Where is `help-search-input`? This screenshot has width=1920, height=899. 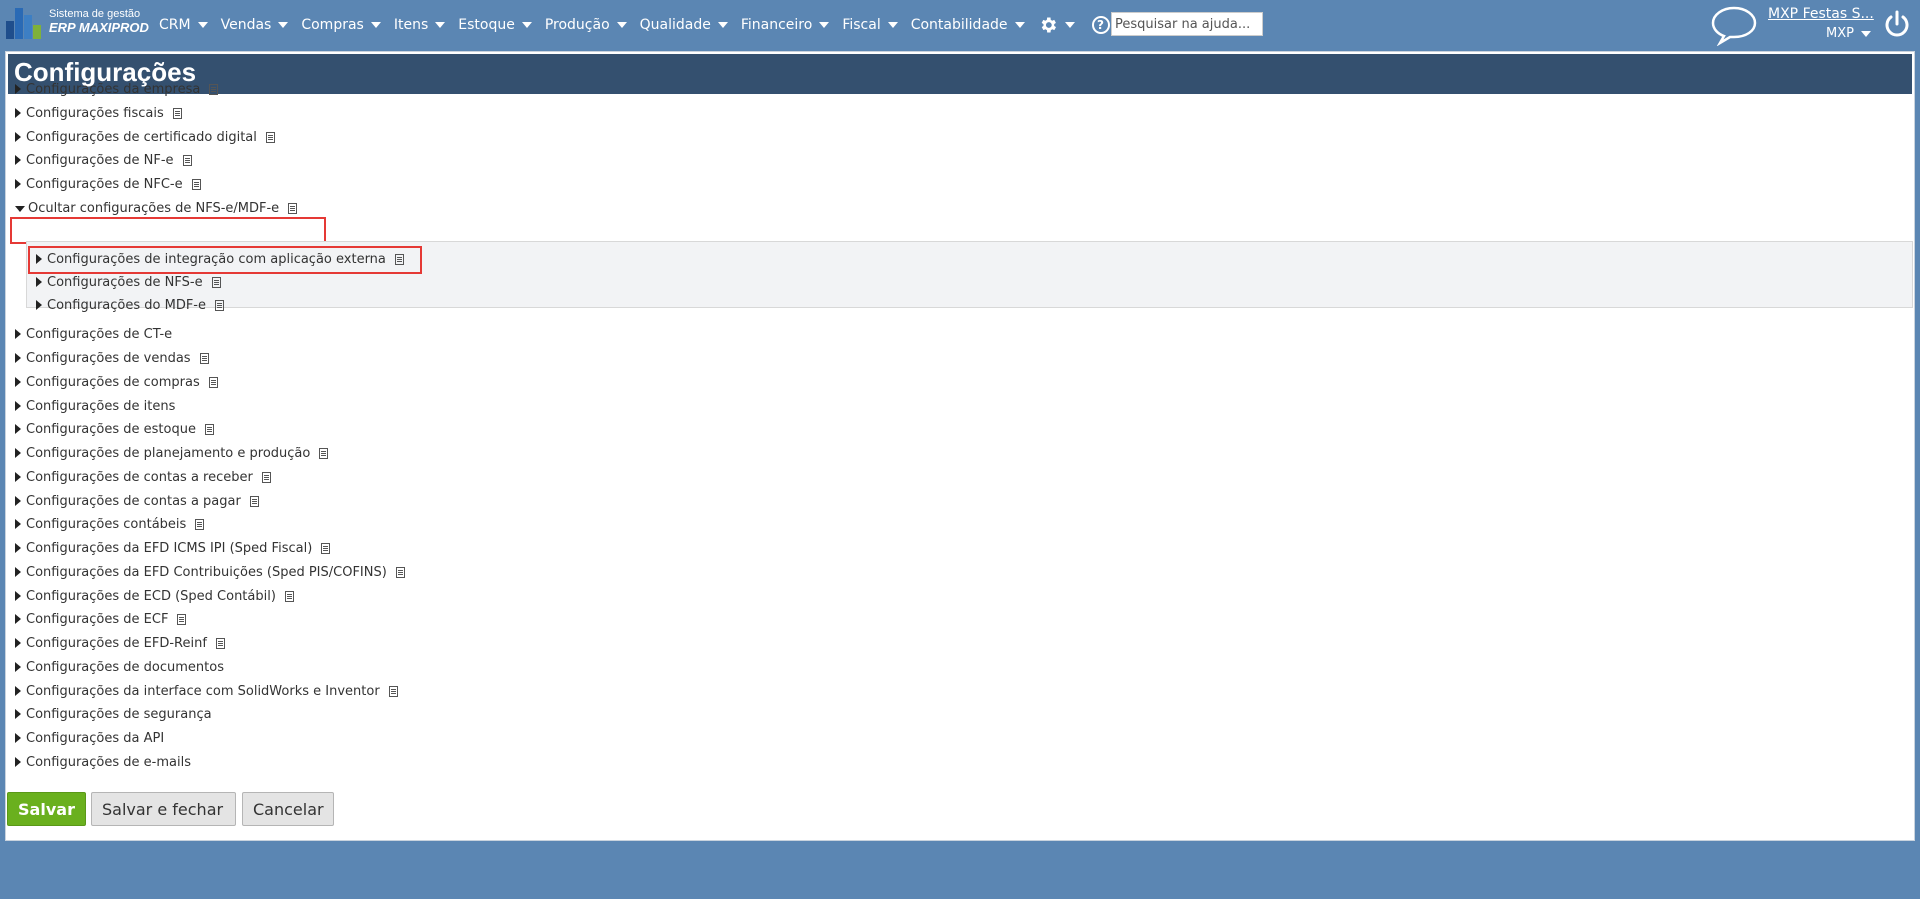
help-search-input is located at coordinates (1187, 24).